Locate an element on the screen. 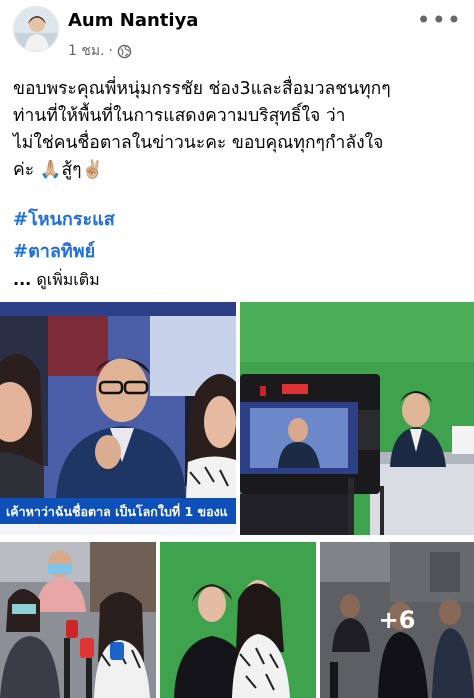  post-header: Aum Nantiya 1 ชม. · ••• is located at coordinates (237, 32).